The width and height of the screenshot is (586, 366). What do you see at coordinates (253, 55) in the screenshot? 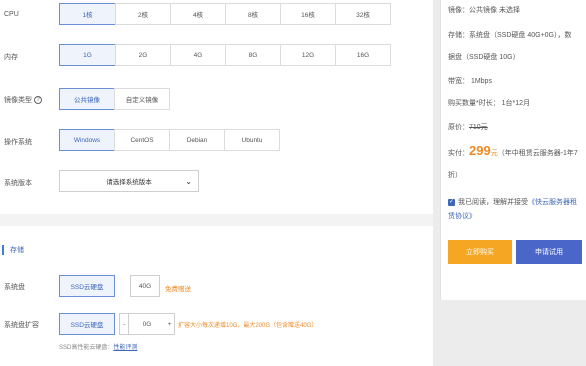
I see `memory-option-8g: 8G` at bounding box center [253, 55].